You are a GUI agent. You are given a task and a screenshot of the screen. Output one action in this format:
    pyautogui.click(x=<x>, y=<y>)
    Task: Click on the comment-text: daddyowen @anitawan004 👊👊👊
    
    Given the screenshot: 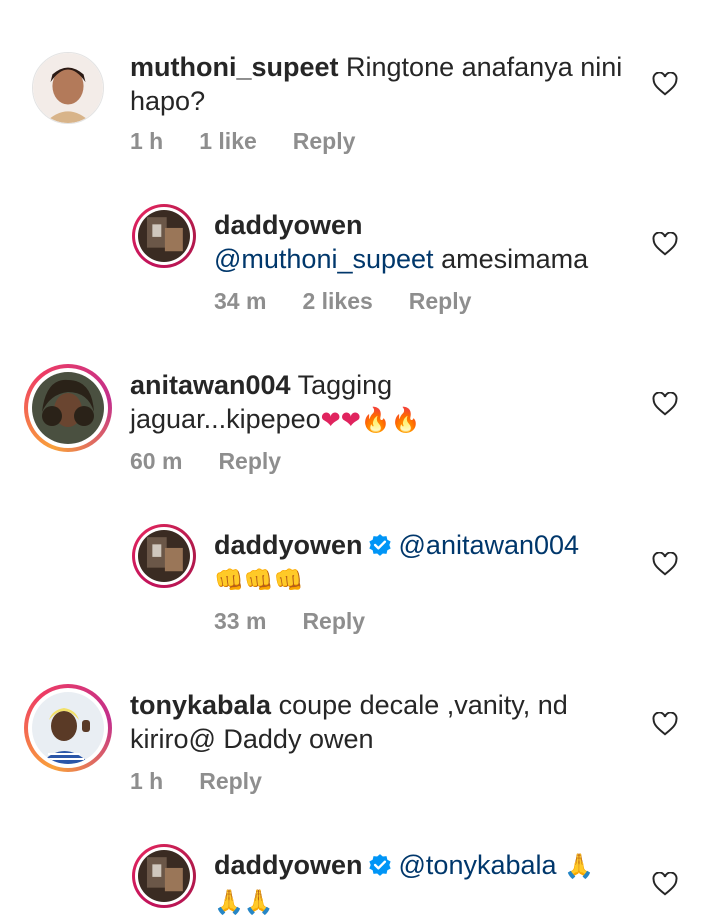 What is the action you would take?
    pyautogui.click(x=429, y=563)
    